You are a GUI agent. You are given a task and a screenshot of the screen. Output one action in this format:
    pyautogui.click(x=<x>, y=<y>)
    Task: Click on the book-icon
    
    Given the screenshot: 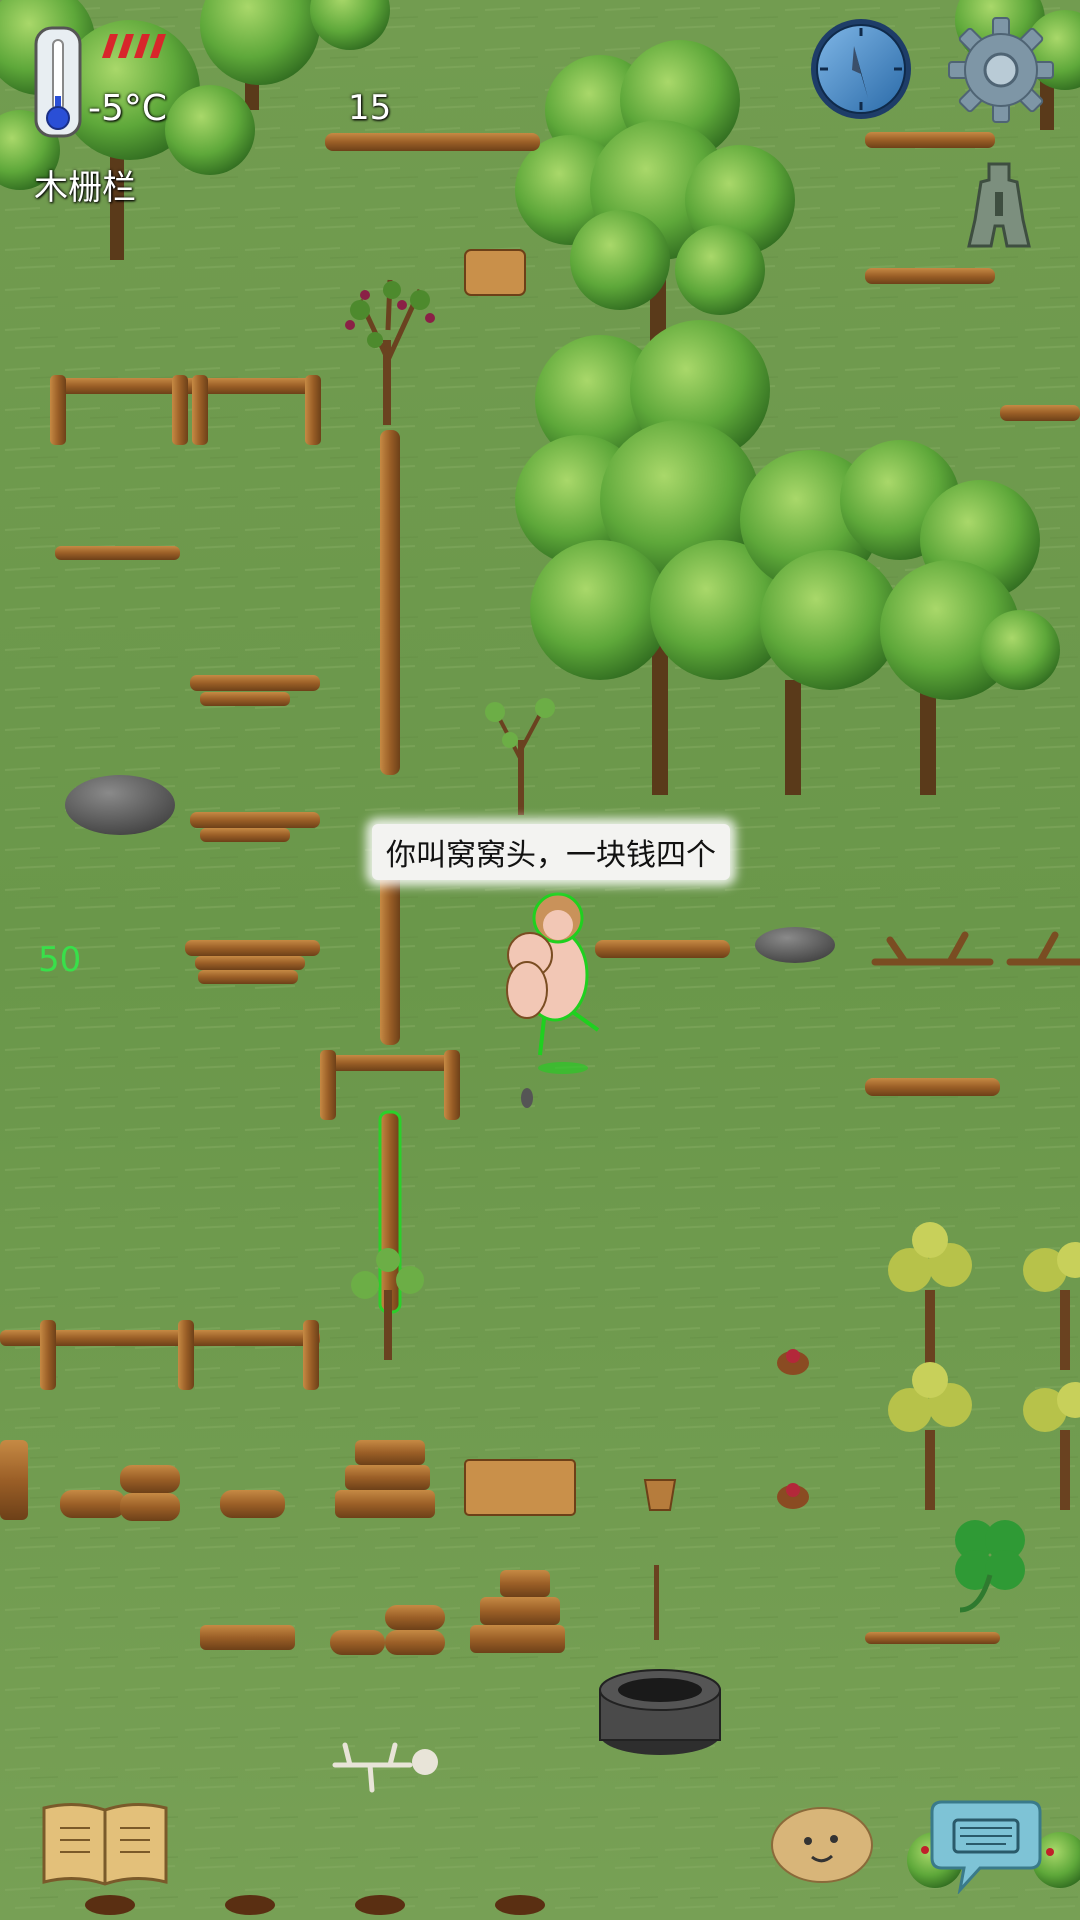 What is the action you would take?
    pyautogui.click(x=105, y=1843)
    